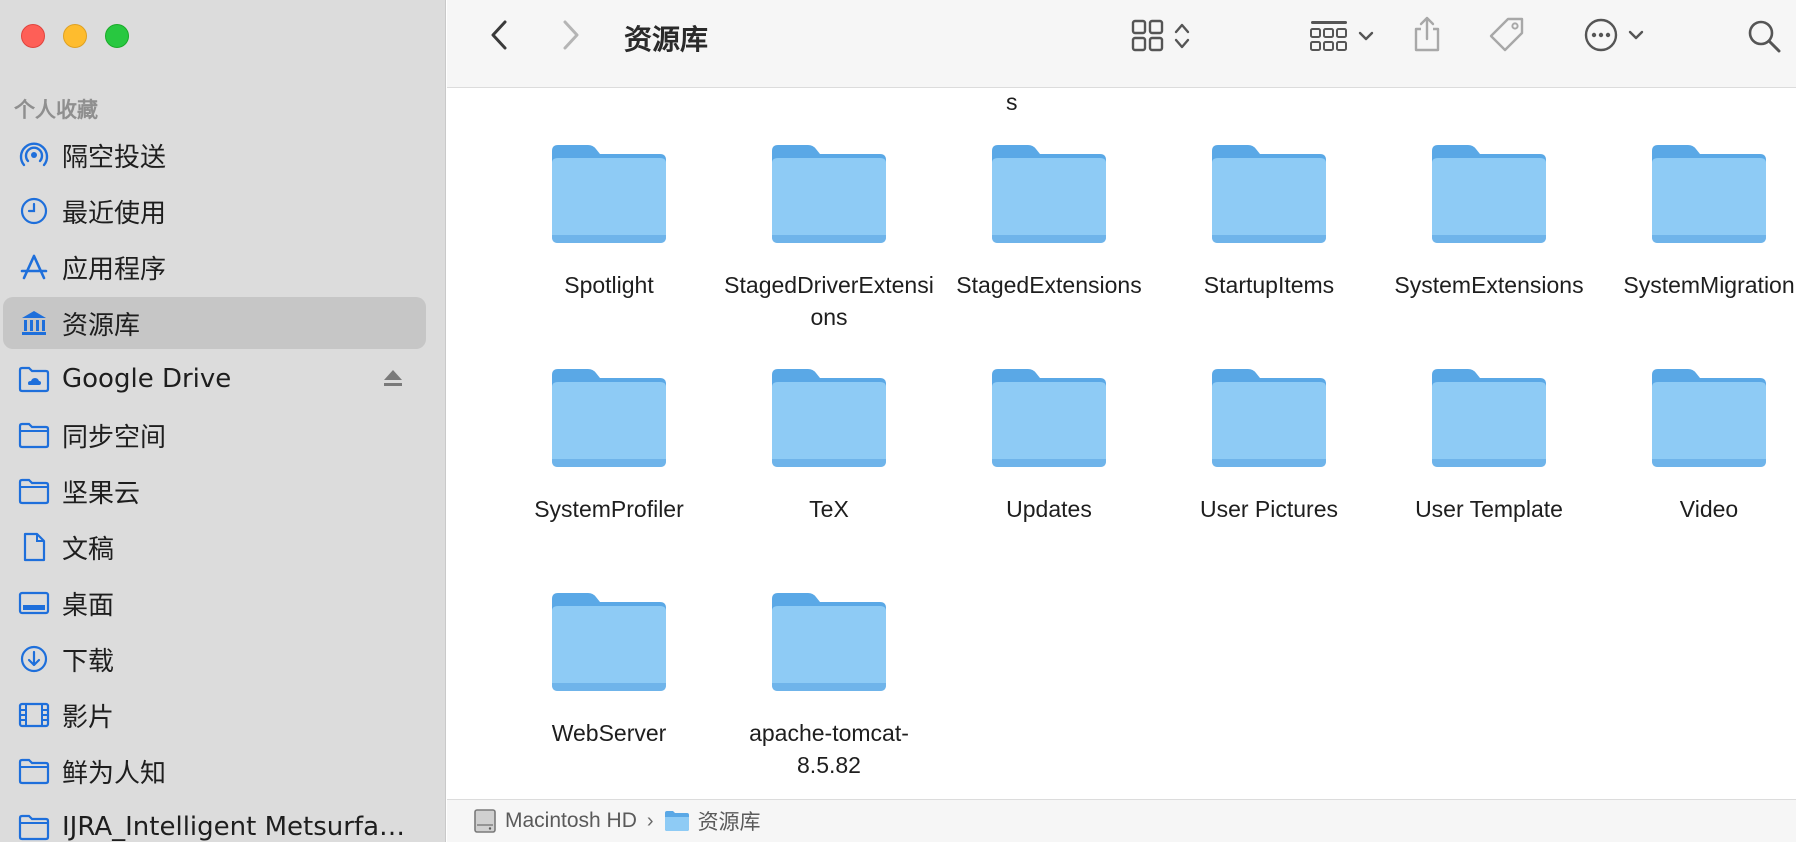 The image size is (1796, 842). I want to click on sidebar-item: 应用程序, so click(223, 267).